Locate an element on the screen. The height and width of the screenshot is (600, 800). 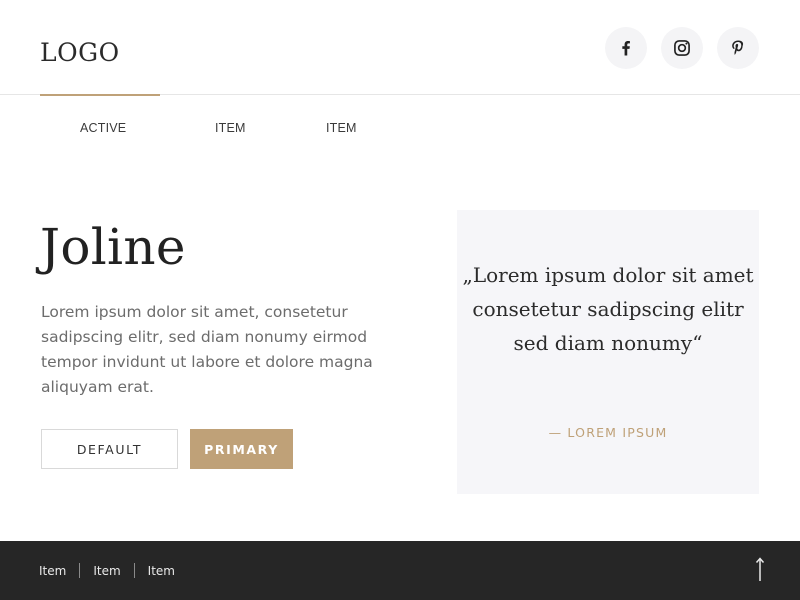
back-to-top-button is located at coordinates (760, 570).